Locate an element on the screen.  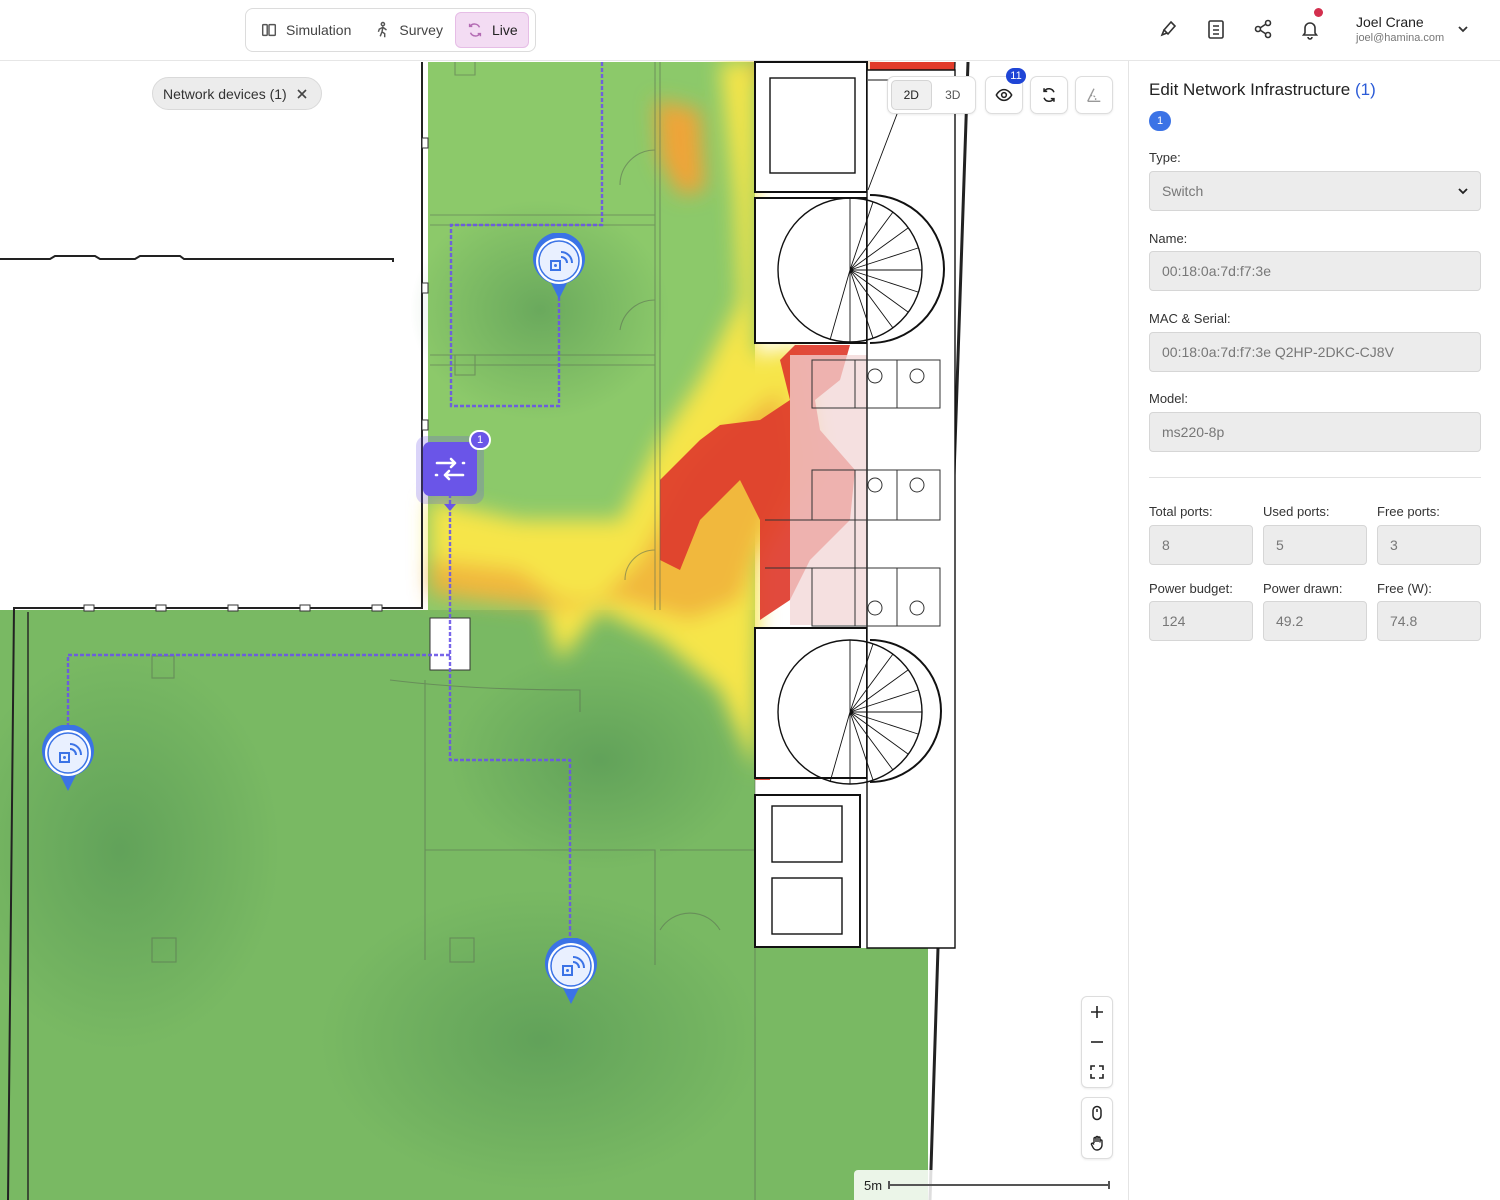
zoom-in-button is located at coordinates (1097, 1012).